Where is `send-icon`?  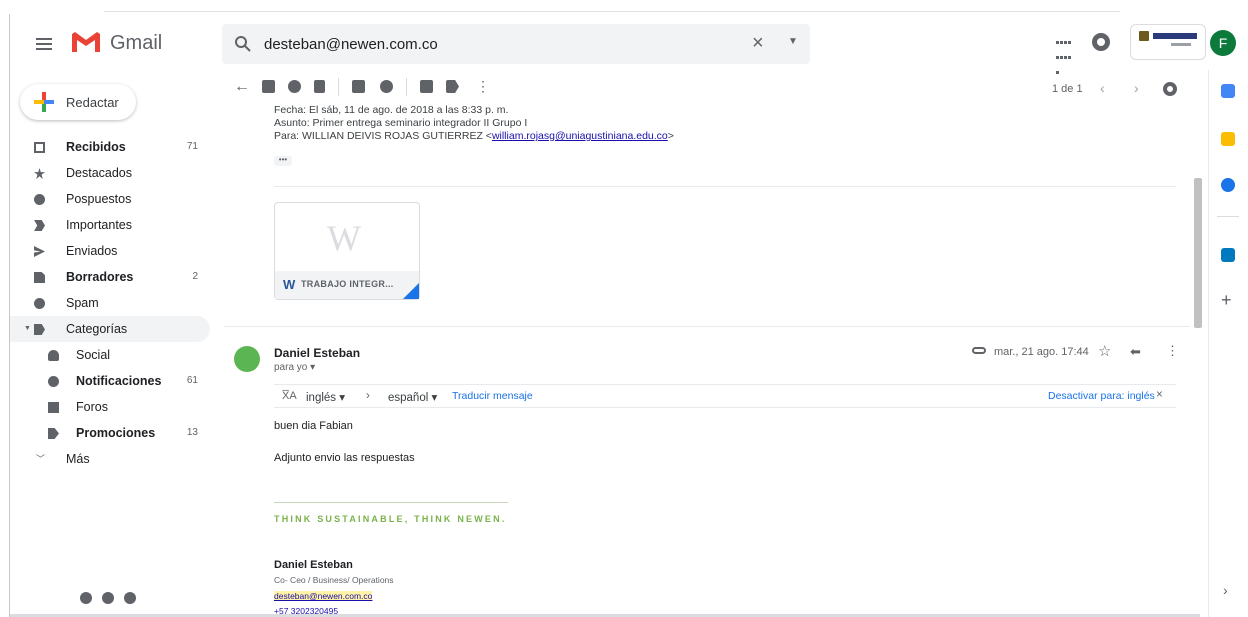 send-icon is located at coordinates (39, 251).